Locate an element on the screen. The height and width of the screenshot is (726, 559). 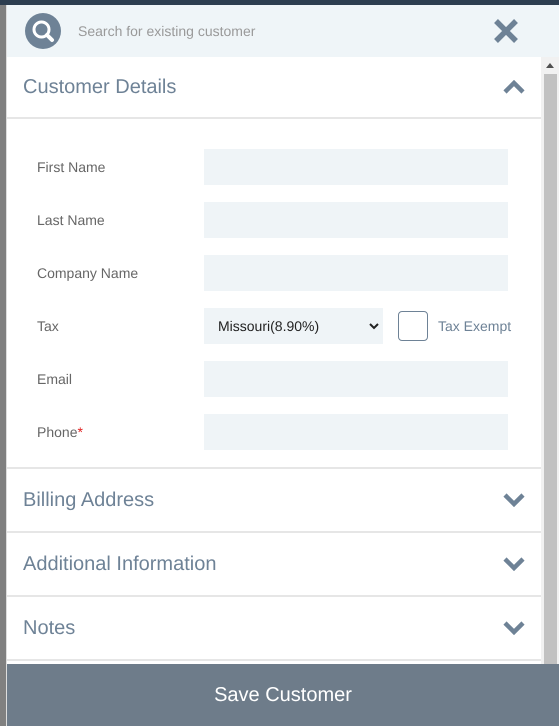
tax-select: Missouri(8.90%) is located at coordinates (293, 326).